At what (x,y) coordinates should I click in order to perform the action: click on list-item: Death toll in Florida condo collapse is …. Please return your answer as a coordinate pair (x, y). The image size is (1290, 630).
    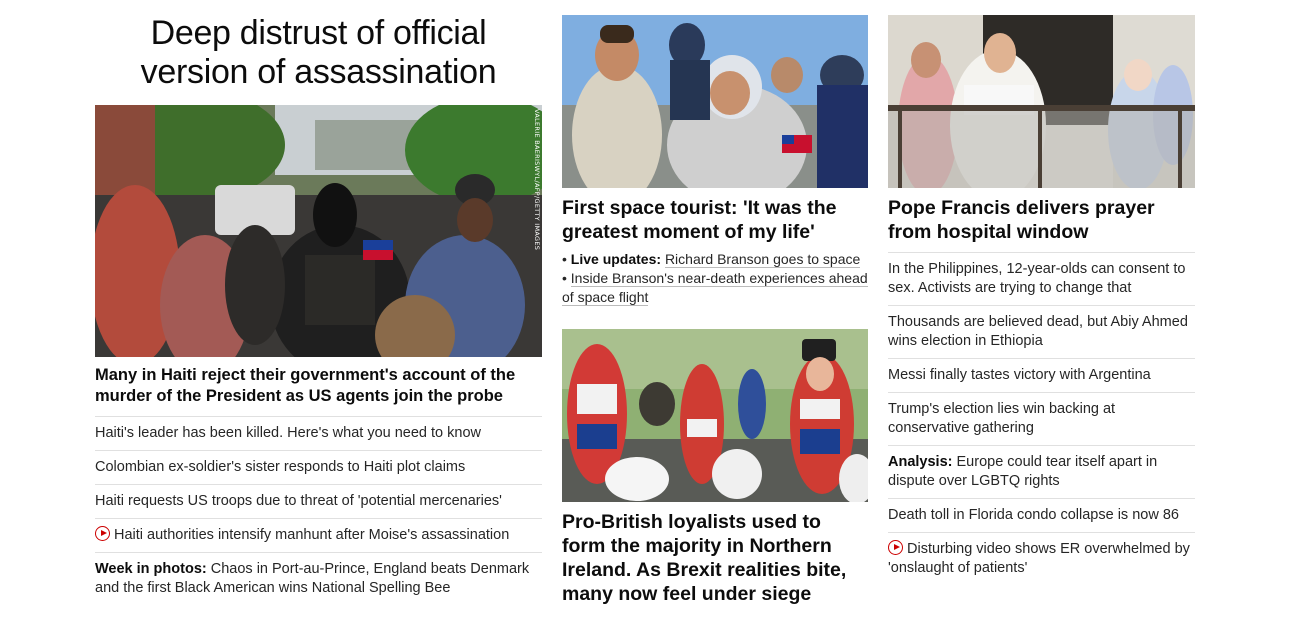
    Looking at the image, I should click on (1041, 516).